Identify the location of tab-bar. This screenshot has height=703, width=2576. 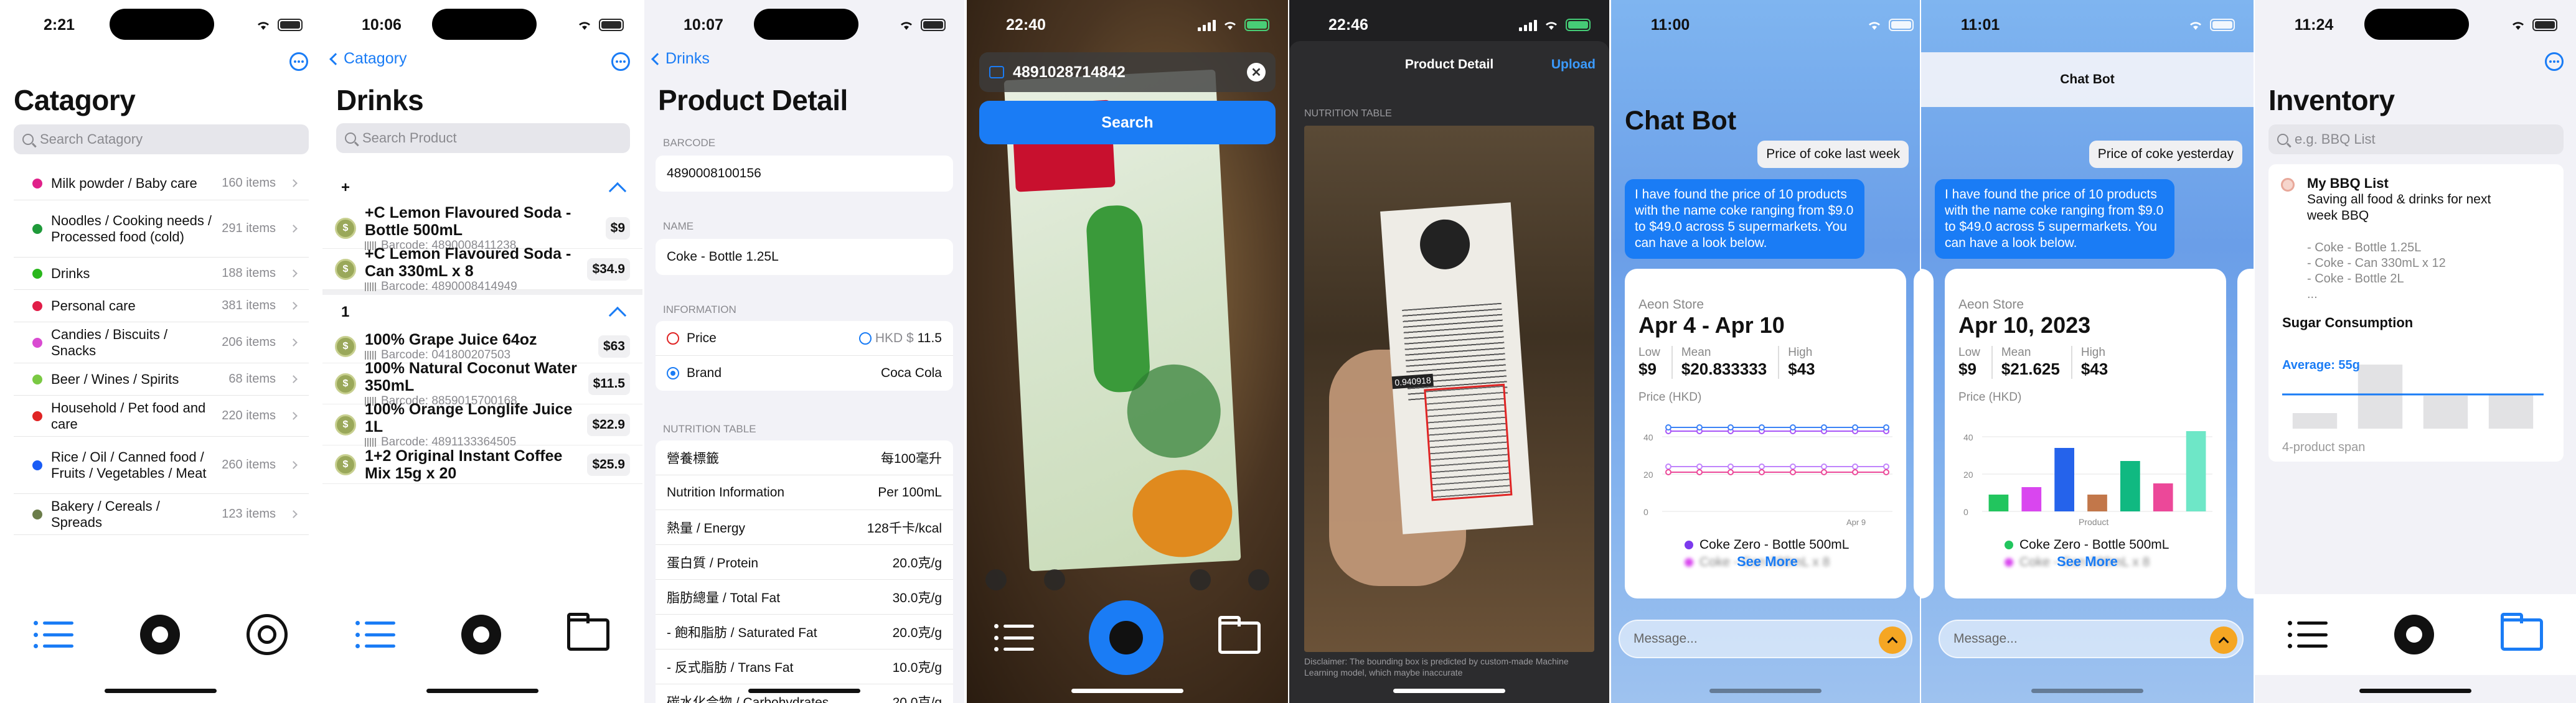
(482, 634).